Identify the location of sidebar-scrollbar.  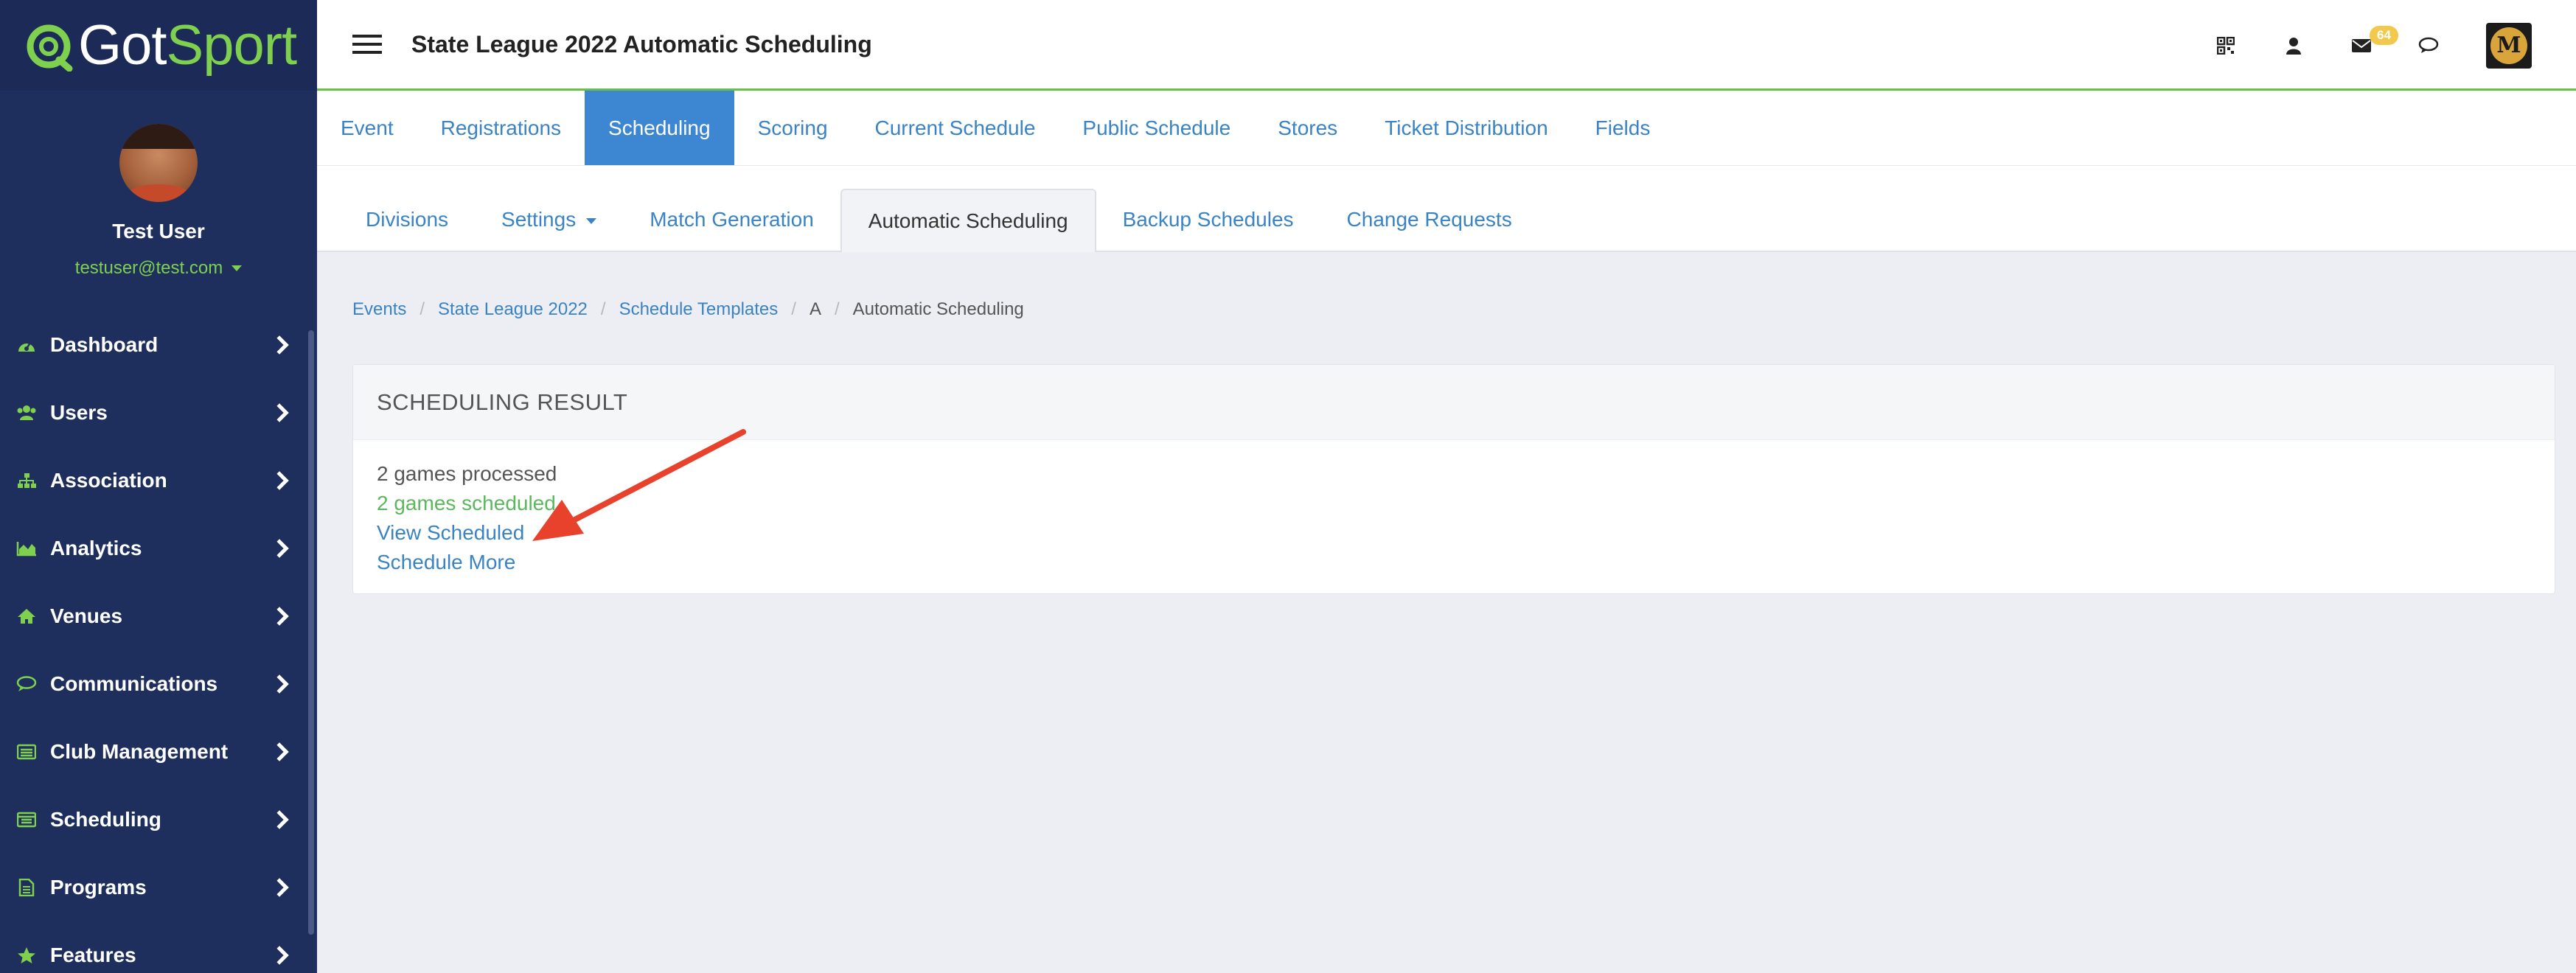
(311, 632).